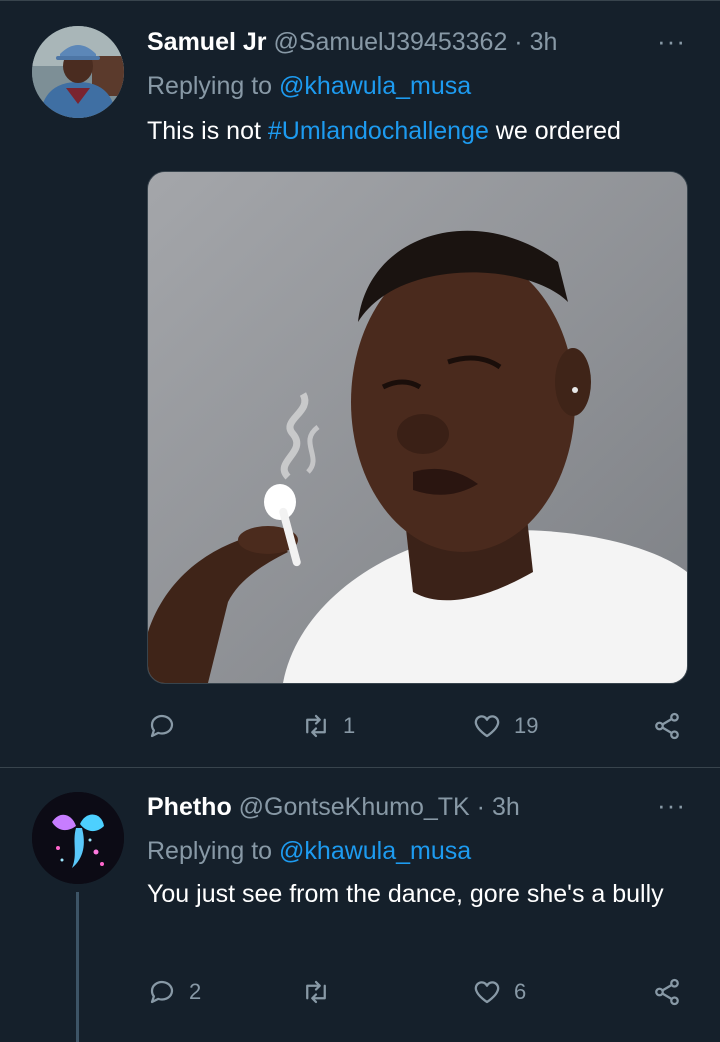  I want to click on like-button: 6, so click(499, 992).